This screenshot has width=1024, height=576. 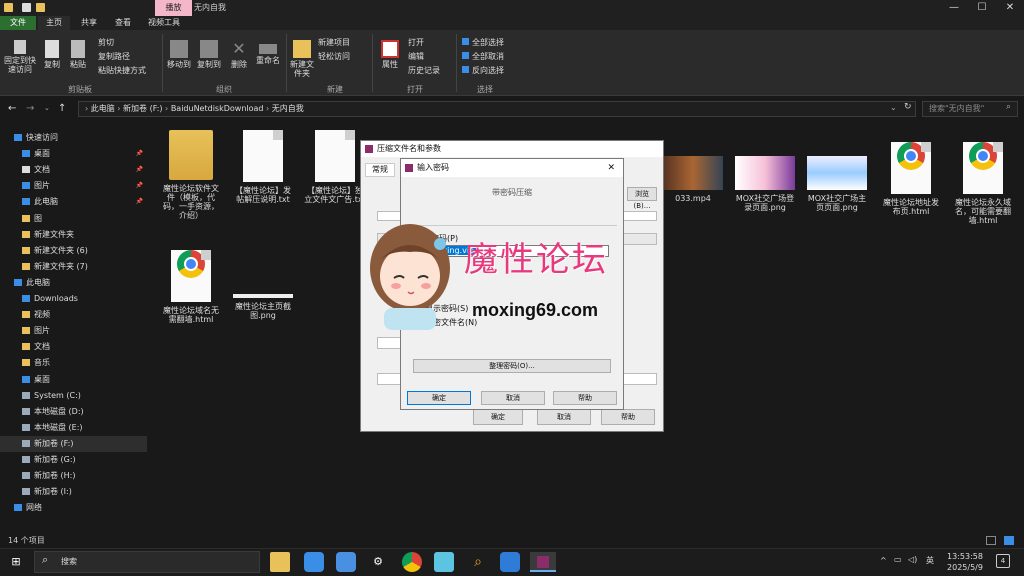 What do you see at coordinates (73, 154) in the screenshot?
I see `nav-item: 桌面 📌` at bounding box center [73, 154].